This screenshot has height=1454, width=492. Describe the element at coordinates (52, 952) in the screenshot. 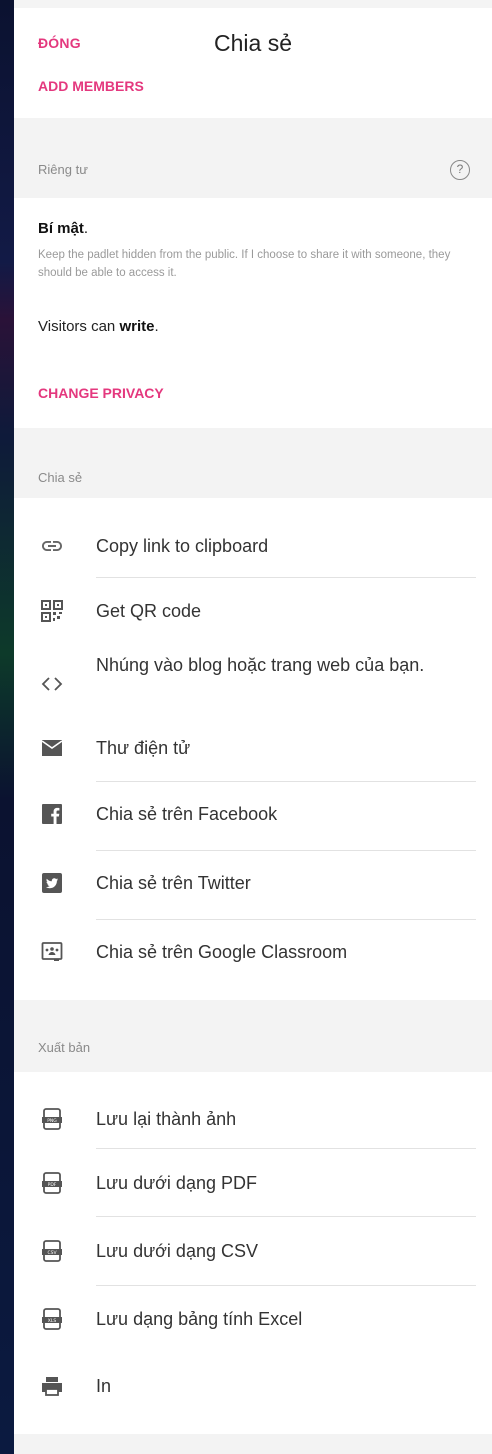

I see `google-classroom-icon` at that location.